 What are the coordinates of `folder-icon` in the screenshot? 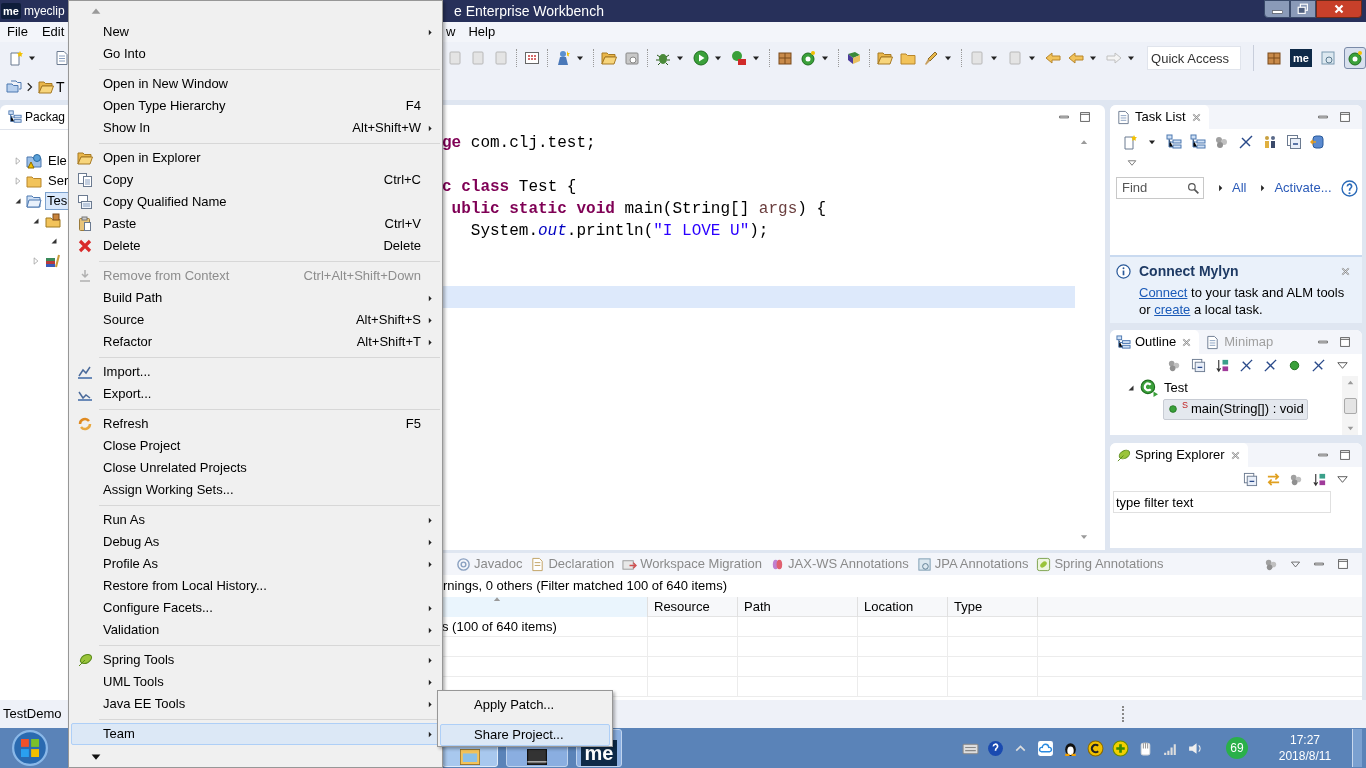 It's located at (908, 58).